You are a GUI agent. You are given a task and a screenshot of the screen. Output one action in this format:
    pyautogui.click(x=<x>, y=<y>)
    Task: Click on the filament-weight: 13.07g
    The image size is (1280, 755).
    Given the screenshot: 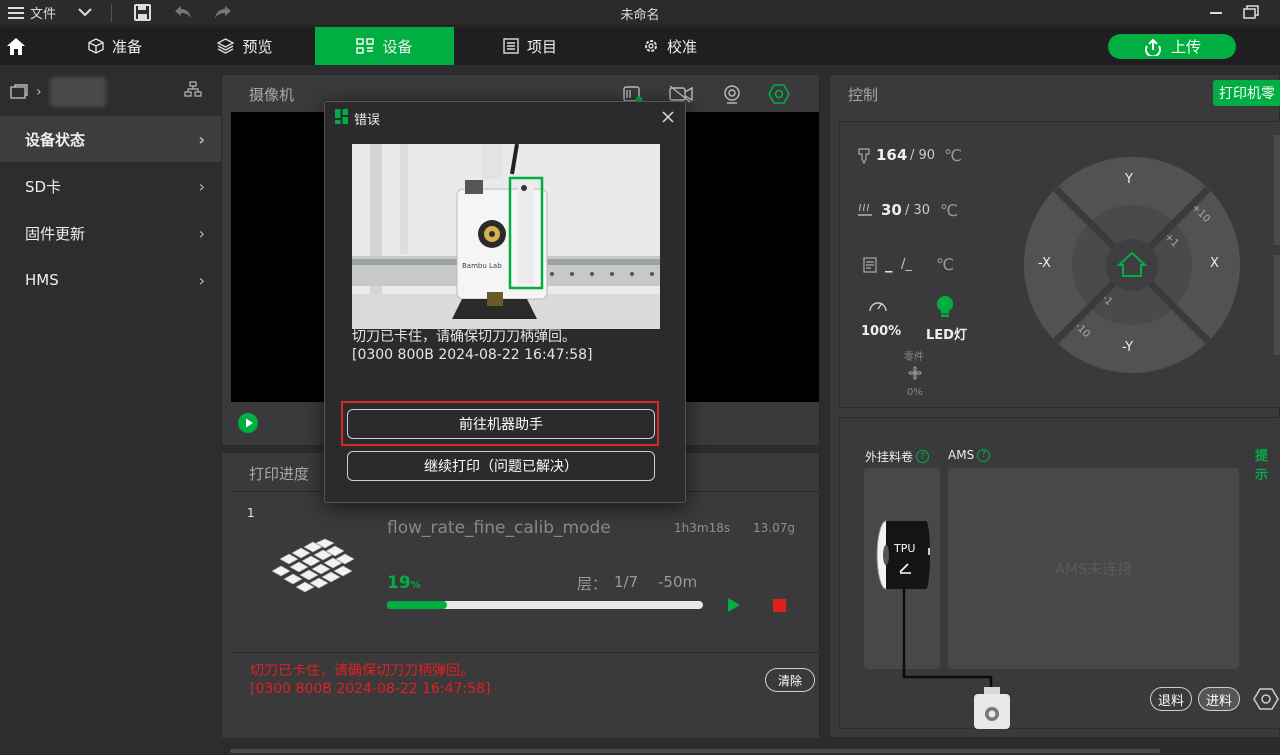 What is the action you would take?
    pyautogui.click(x=774, y=528)
    